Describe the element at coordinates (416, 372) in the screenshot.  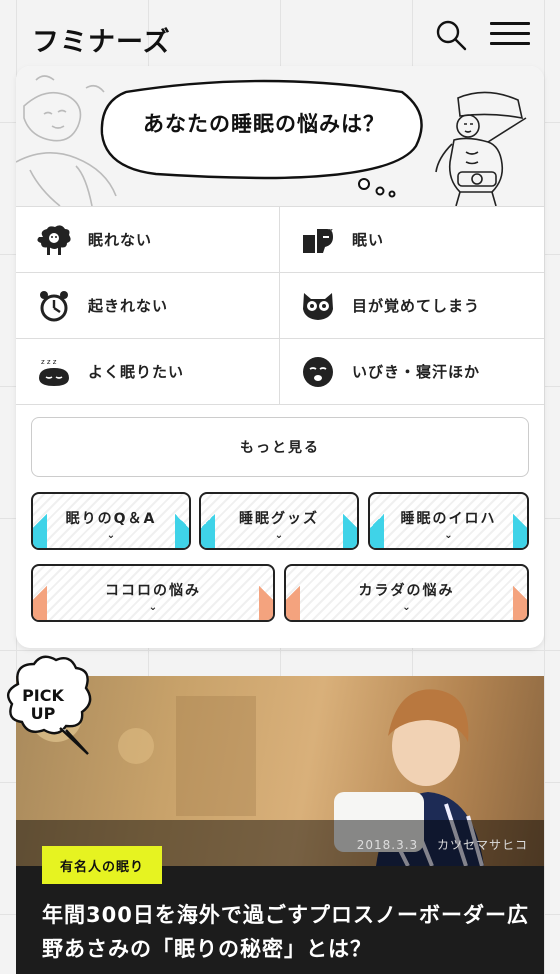
I see `worry-item-label: いびき・寝汗ほか` at that location.